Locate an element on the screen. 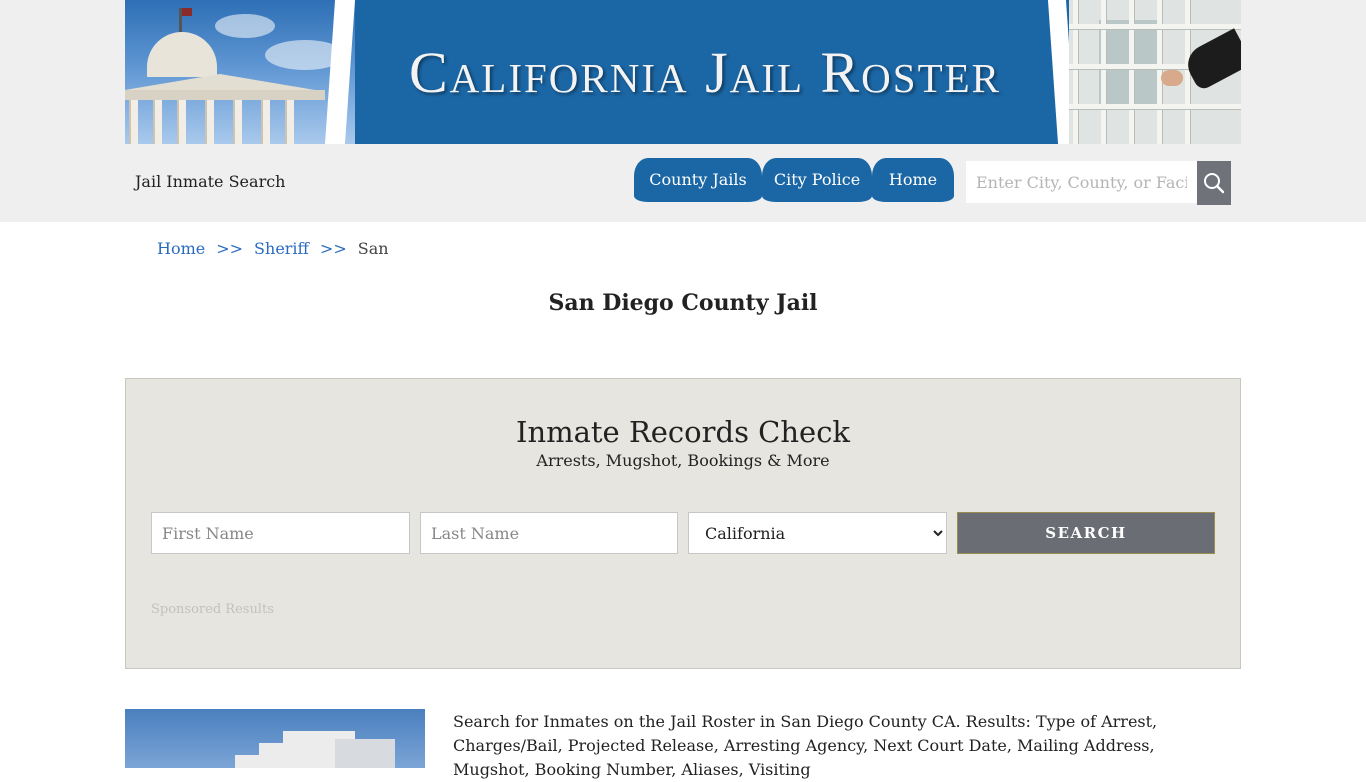 The height and width of the screenshot is (782, 1366). nav-county-jails: County Jails is located at coordinates (698, 180).